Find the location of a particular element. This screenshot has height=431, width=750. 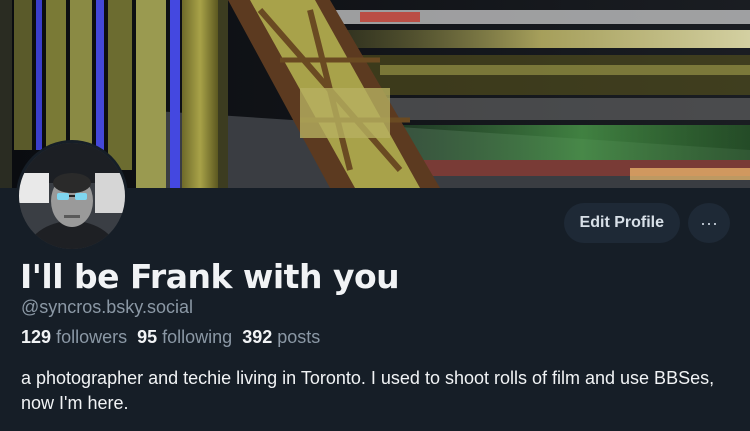

following-stat: 95 following is located at coordinates (184, 337).